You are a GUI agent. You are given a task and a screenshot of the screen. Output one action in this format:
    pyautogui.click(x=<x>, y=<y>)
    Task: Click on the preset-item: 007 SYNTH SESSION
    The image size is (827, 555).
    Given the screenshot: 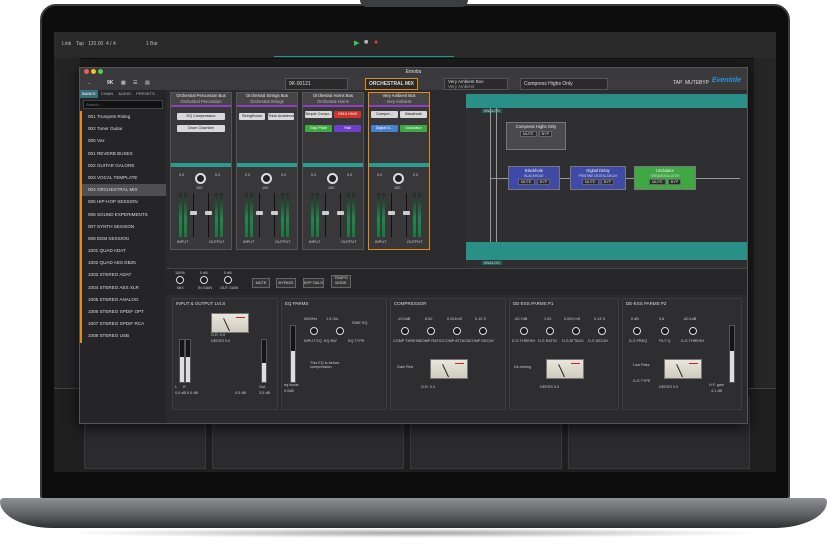 What is the action you would take?
    pyautogui.click(x=123, y=226)
    